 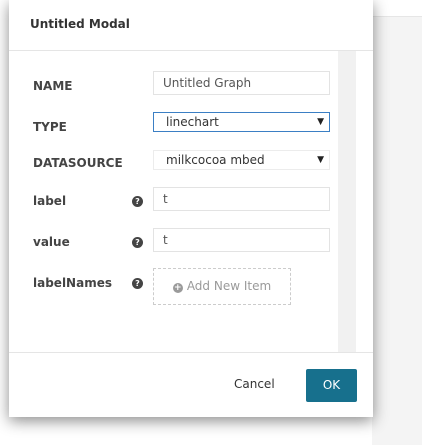 I want to click on add-new-item-label: Add New Item, so click(x=229, y=286).